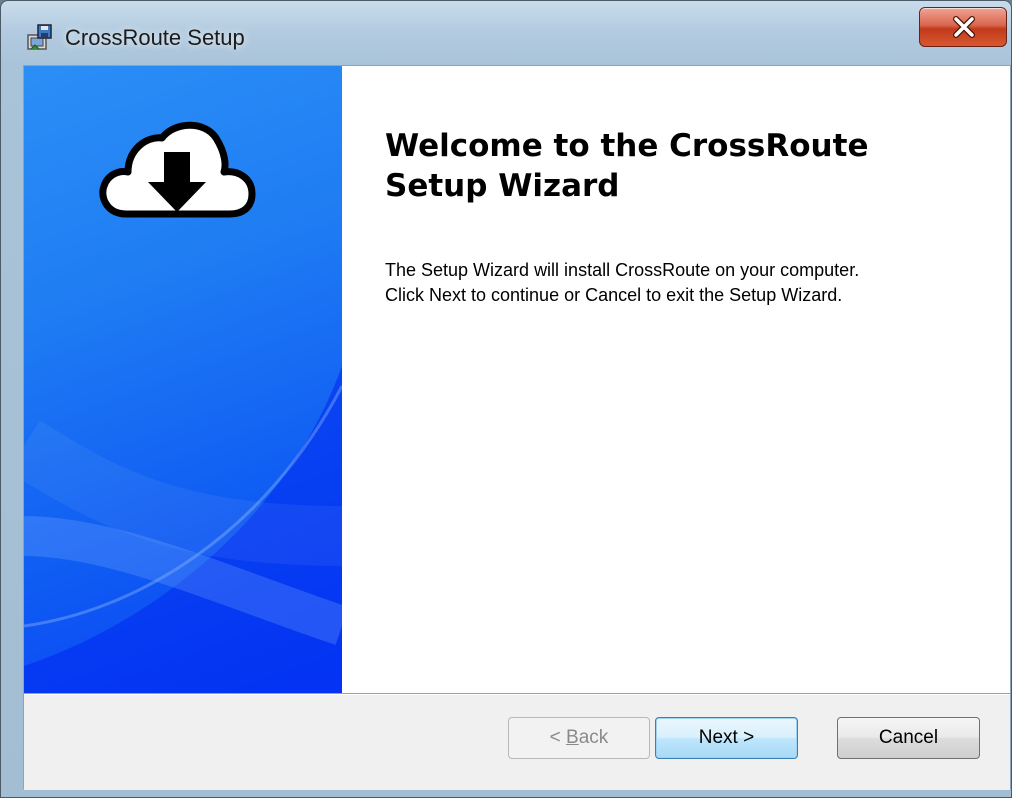  I want to click on close-button, so click(963, 27).